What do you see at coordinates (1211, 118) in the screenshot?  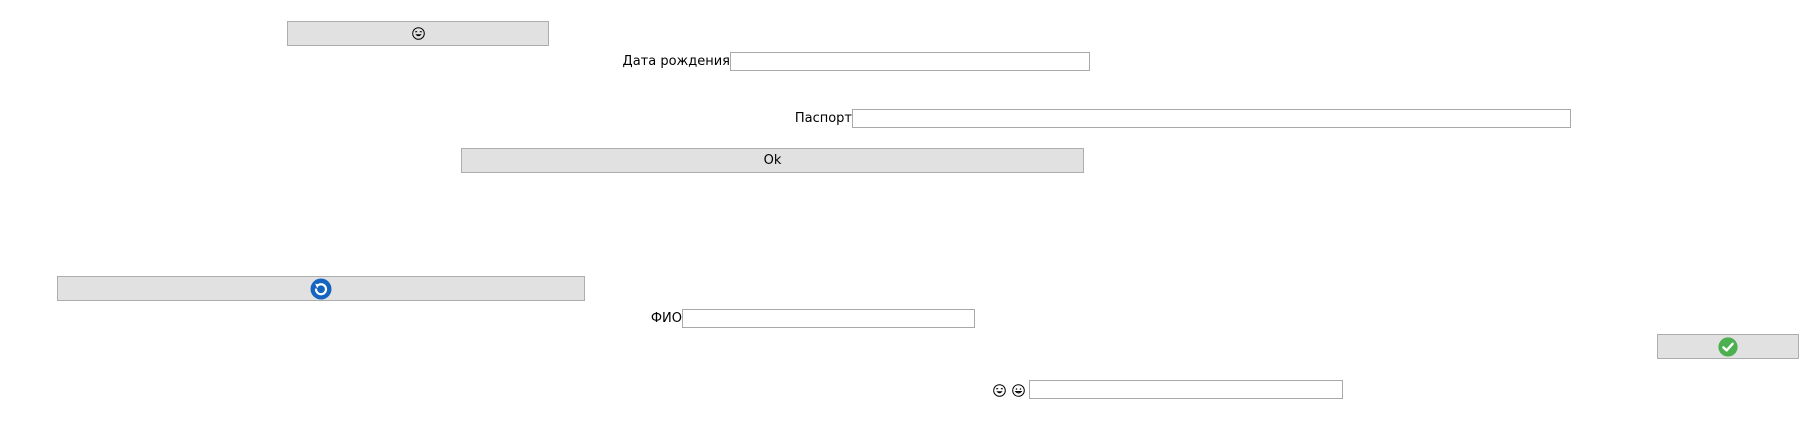 I see `passport-field` at bounding box center [1211, 118].